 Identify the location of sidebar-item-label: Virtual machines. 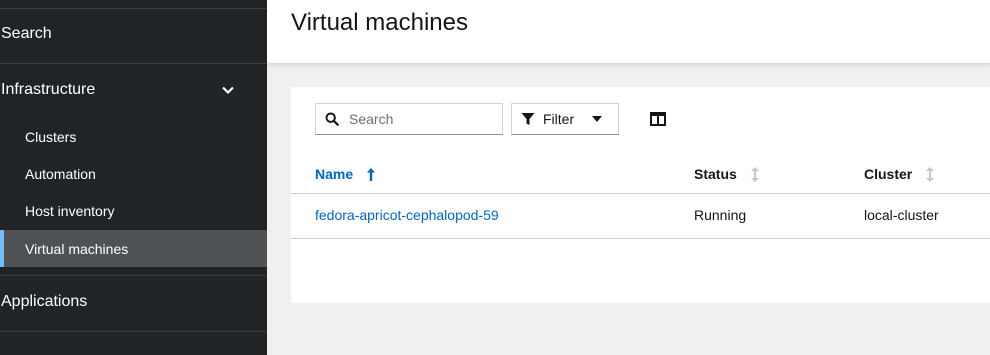
(77, 248).